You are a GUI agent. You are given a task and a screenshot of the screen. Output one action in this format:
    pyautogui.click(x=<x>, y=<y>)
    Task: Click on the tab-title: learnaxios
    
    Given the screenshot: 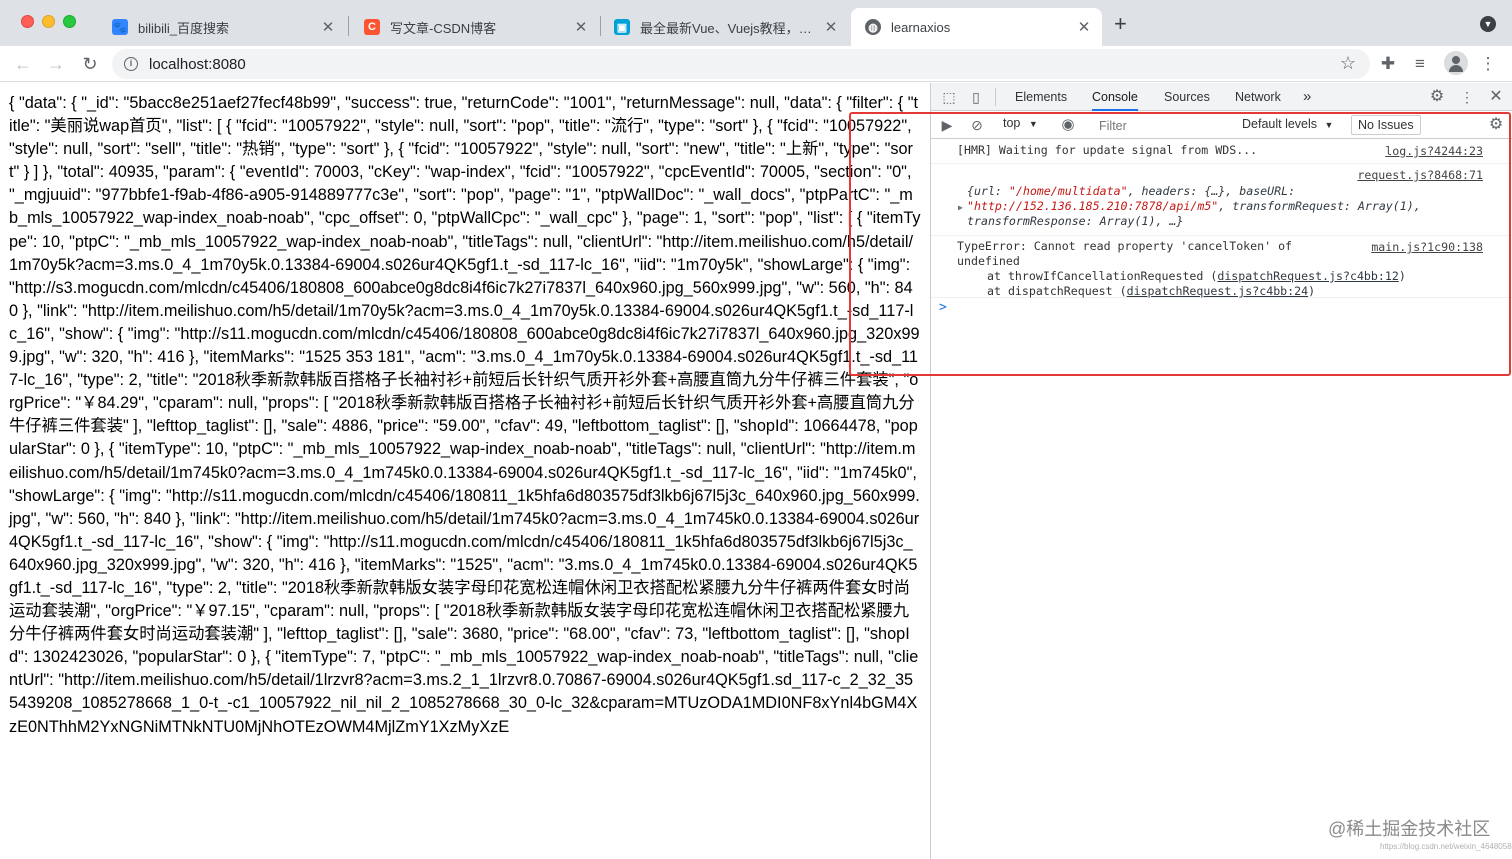 What is the action you would take?
    pyautogui.click(x=921, y=27)
    